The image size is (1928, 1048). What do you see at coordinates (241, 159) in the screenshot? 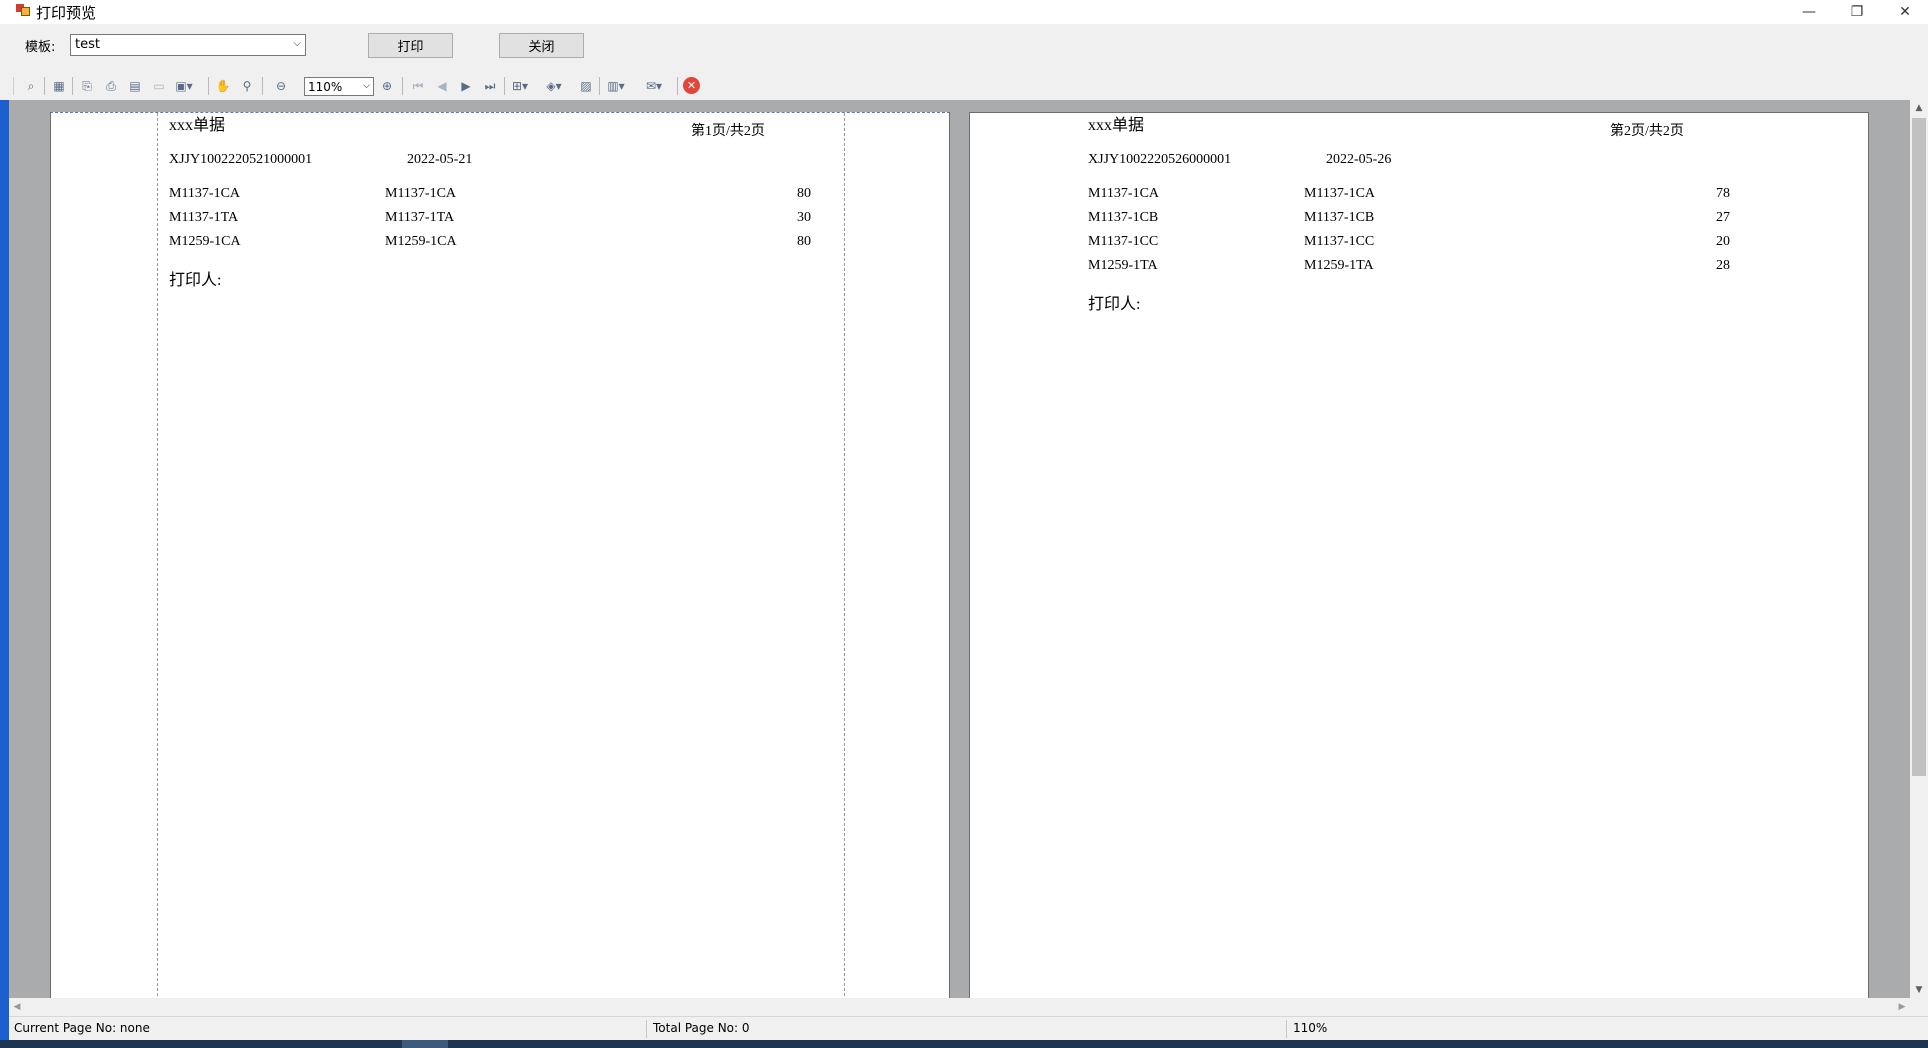
I see `doc-number: XJJY1002220521000001` at bounding box center [241, 159].